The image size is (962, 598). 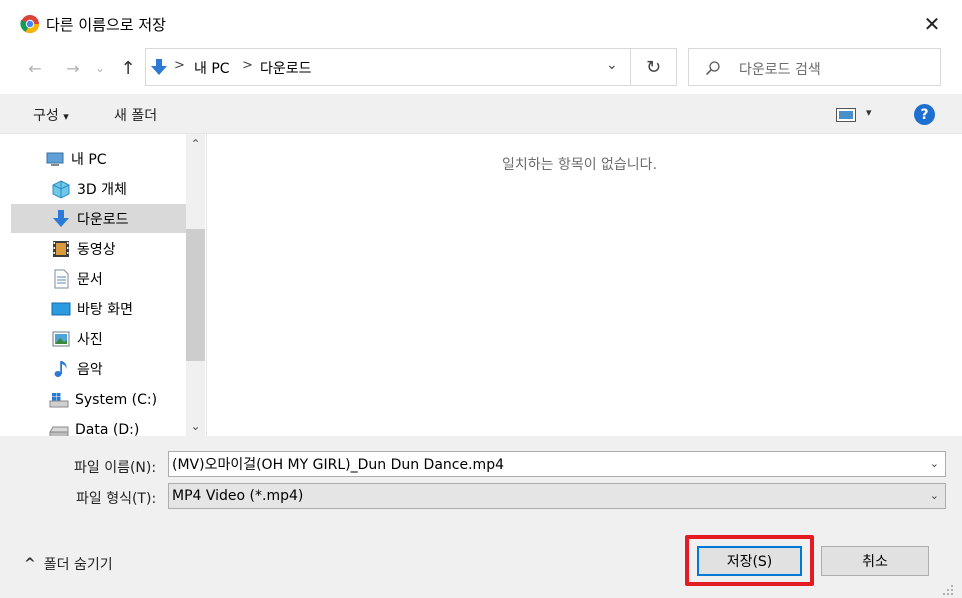 I want to click on close-button: ✕, so click(x=932, y=24).